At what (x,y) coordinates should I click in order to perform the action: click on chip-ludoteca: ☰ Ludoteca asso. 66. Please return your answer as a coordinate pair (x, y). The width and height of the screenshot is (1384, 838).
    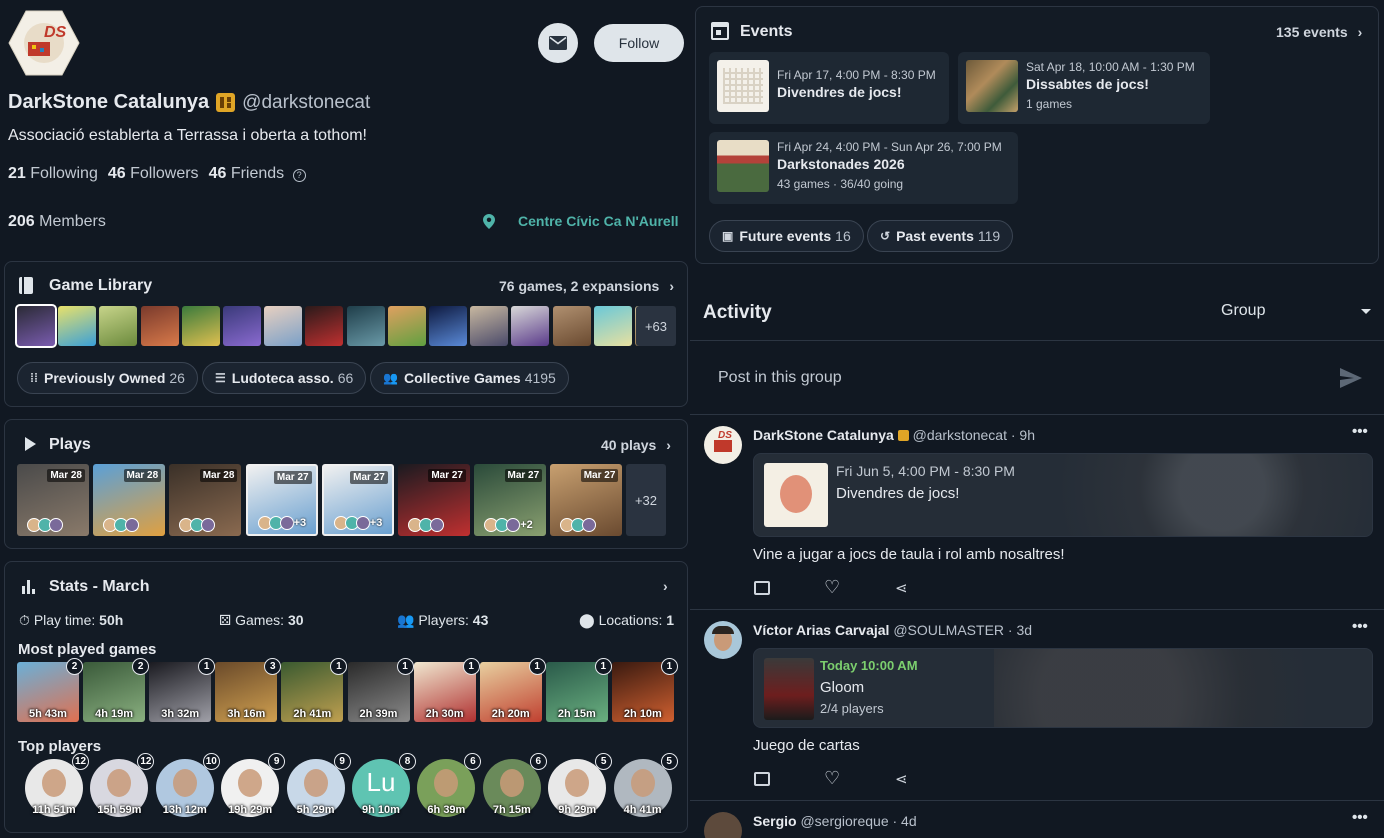
    Looking at the image, I should click on (284, 378).